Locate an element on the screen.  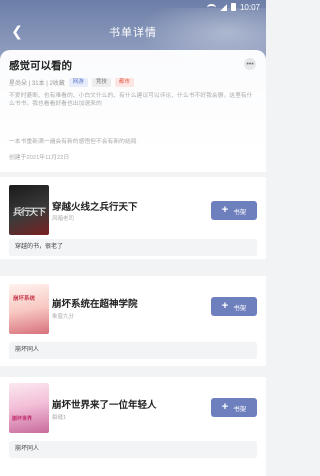
status-bar: 10:07 is located at coordinates (133, 7).